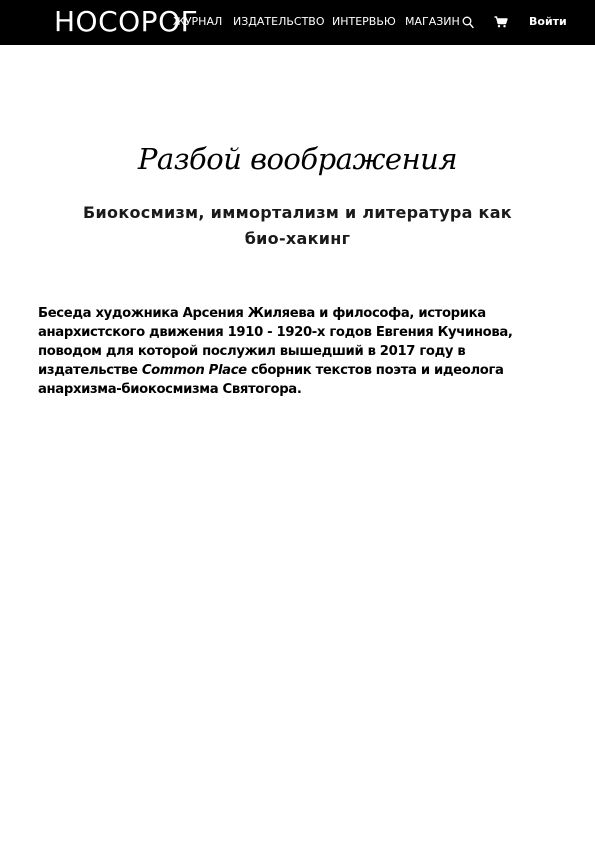  I want to click on nav-item-interview: ИНТЕРВЬЮ, so click(364, 22).